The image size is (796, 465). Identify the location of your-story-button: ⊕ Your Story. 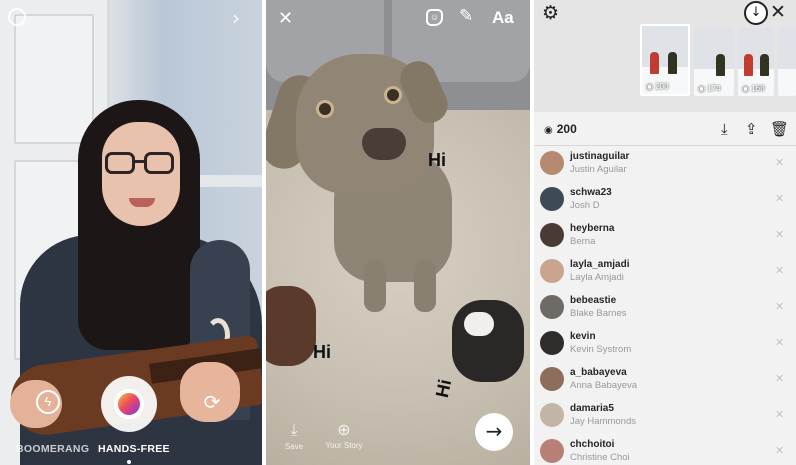
(344, 435).